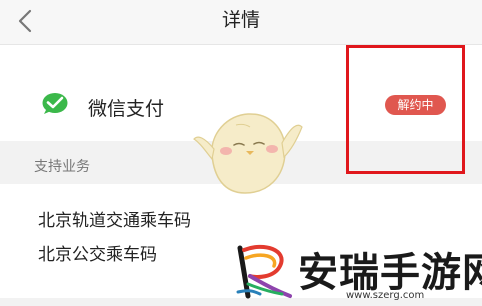 This screenshot has height=306, width=482. I want to click on section-header: 支持业务, so click(62, 167).